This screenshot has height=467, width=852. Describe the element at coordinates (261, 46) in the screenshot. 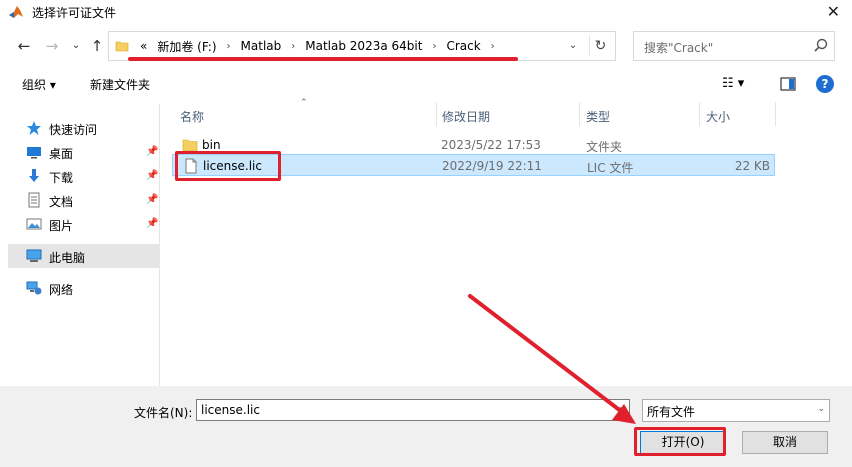

I see `breadcrumb-matlab: Matlab` at that location.